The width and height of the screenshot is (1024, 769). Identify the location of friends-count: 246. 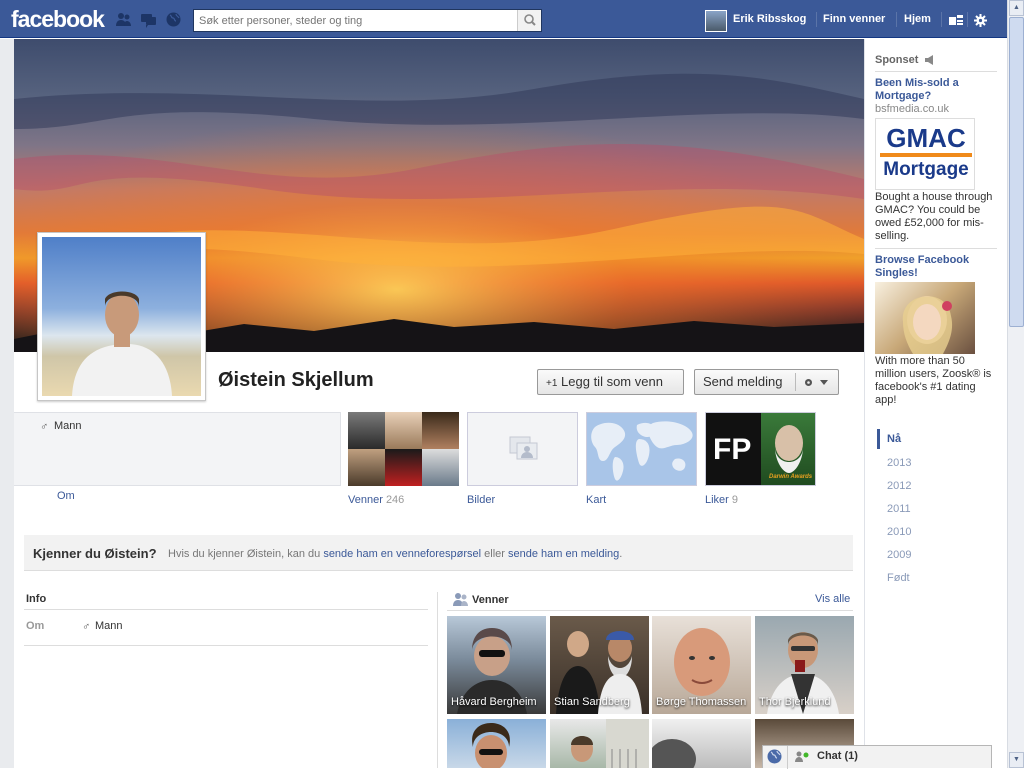
(395, 500).